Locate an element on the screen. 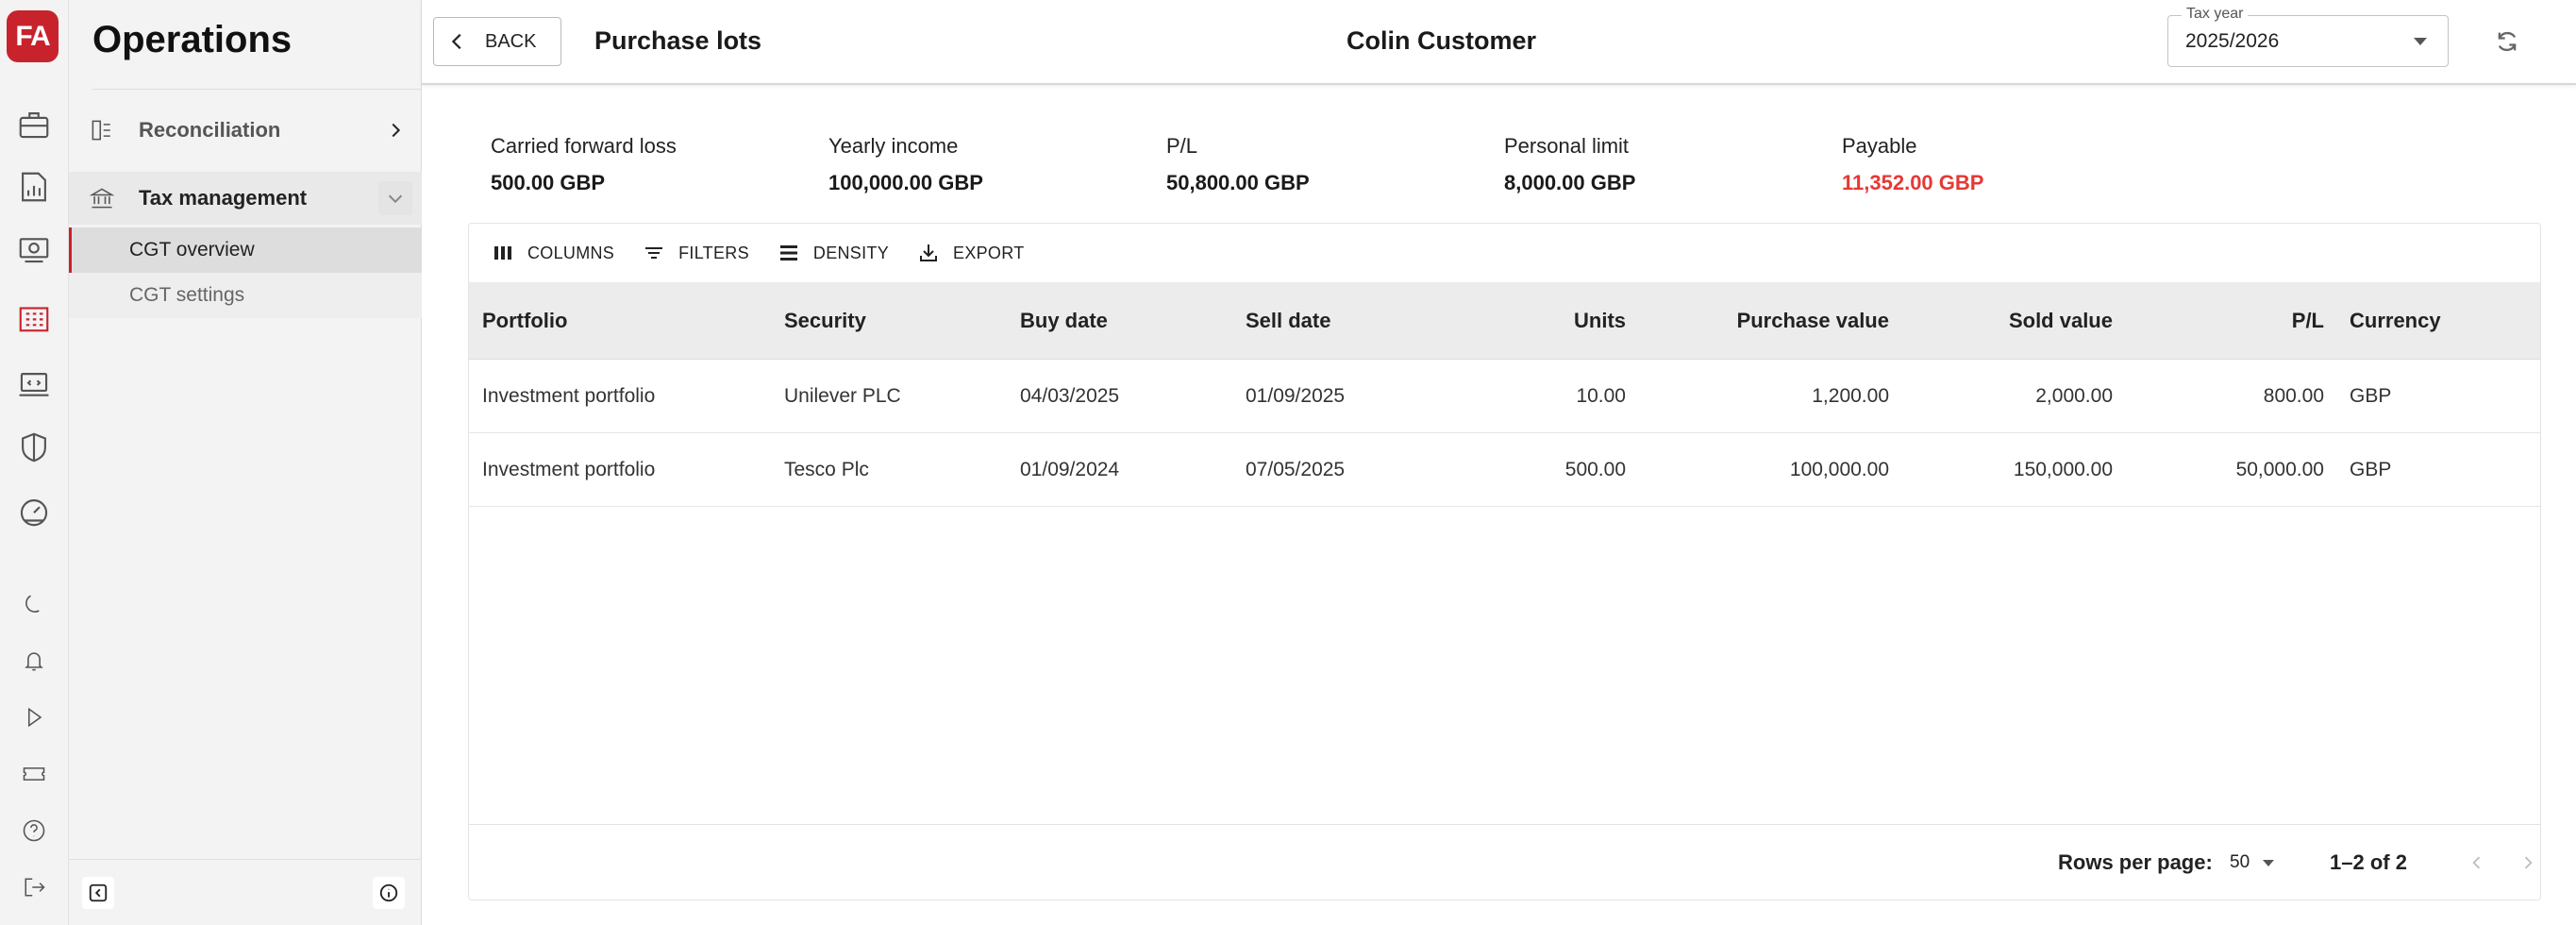 The image size is (2576, 925). column-header-currency: Currency is located at coordinates (2395, 321).